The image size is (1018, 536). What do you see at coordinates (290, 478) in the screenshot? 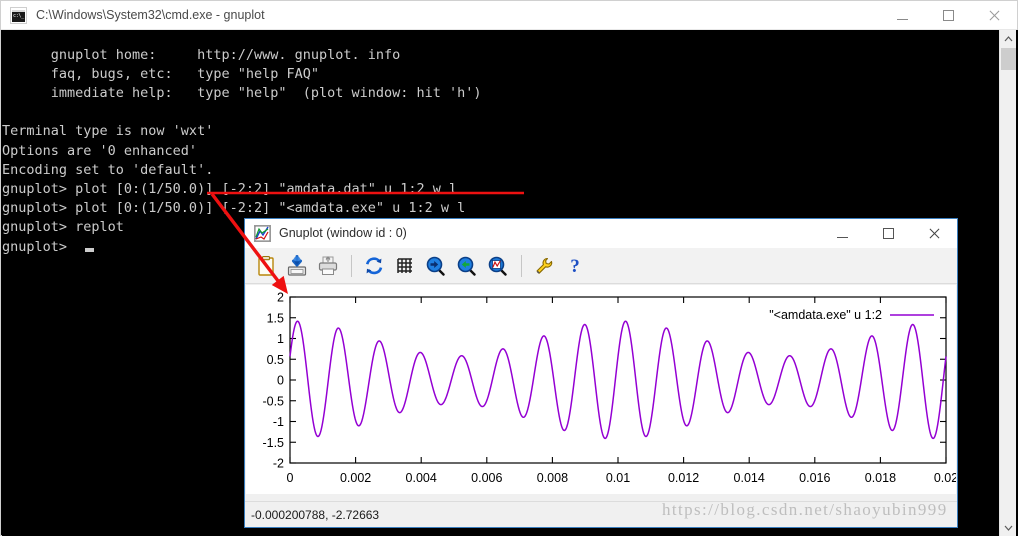
I see `x-tick-label: 0` at bounding box center [290, 478].